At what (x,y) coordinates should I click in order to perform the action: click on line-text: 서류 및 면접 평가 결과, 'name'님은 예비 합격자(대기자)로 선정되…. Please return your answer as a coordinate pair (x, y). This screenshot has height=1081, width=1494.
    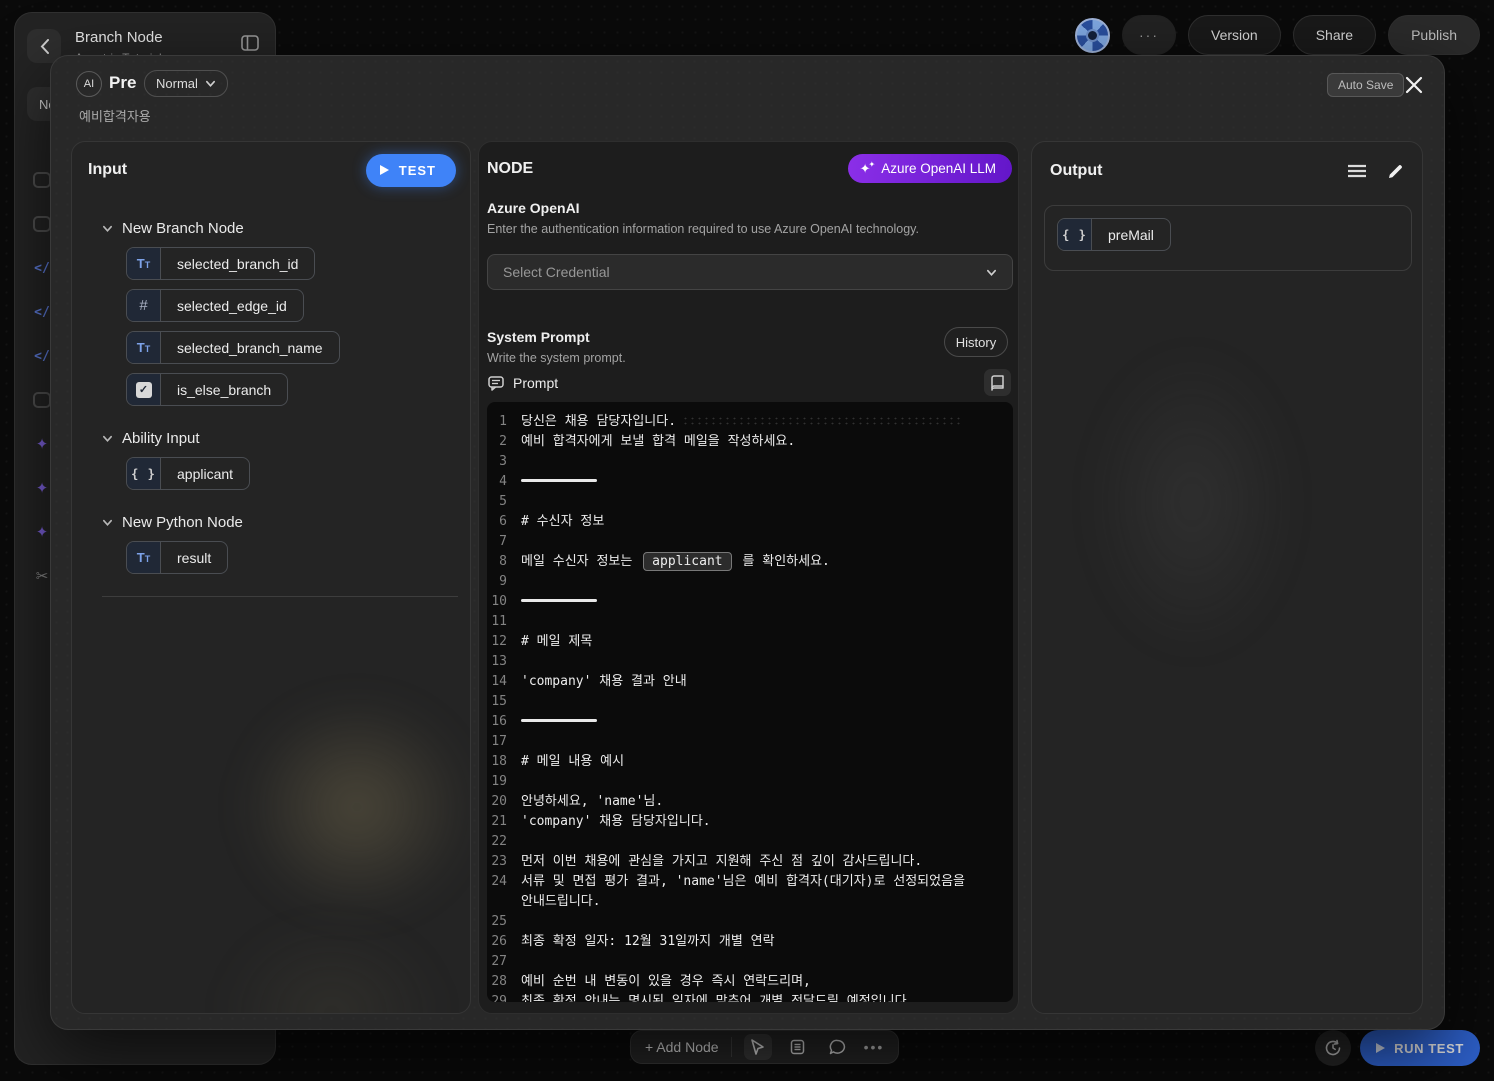
    Looking at the image, I should click on (747, 891).